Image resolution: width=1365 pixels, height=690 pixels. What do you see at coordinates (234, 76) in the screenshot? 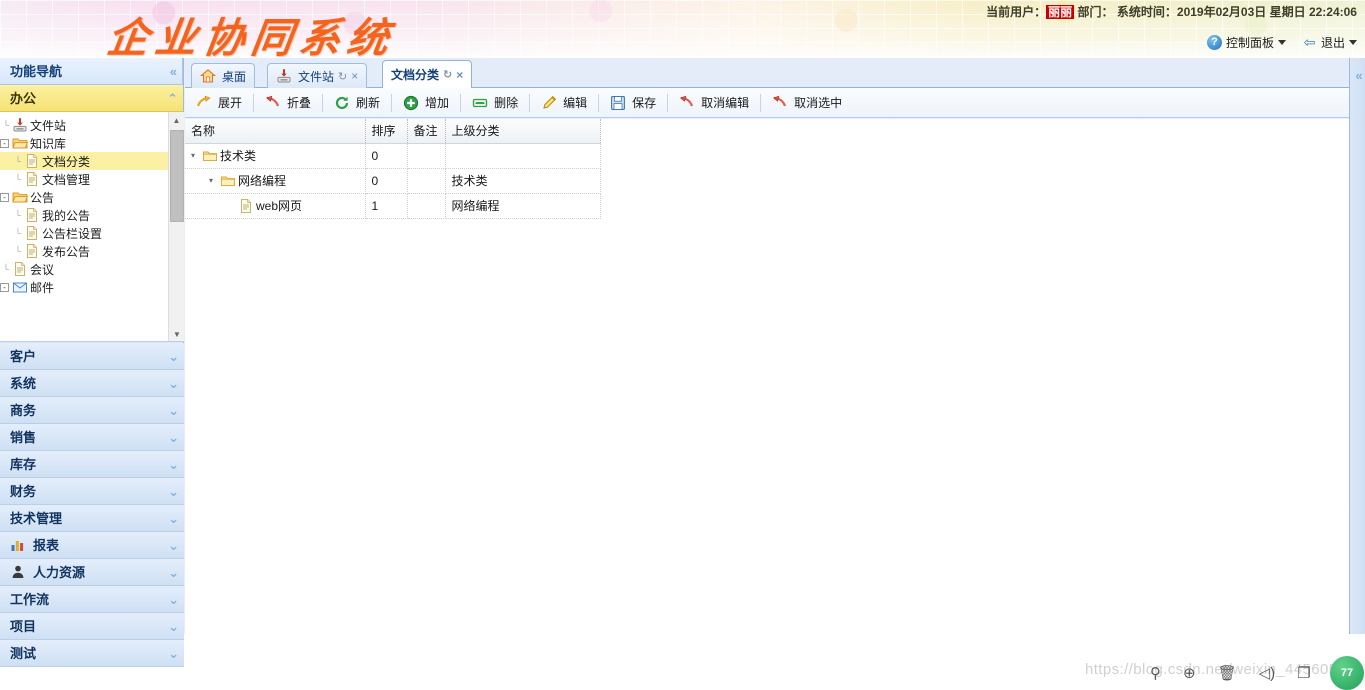
I see `tab-label: 桌面` at bounding box center [234, 76].